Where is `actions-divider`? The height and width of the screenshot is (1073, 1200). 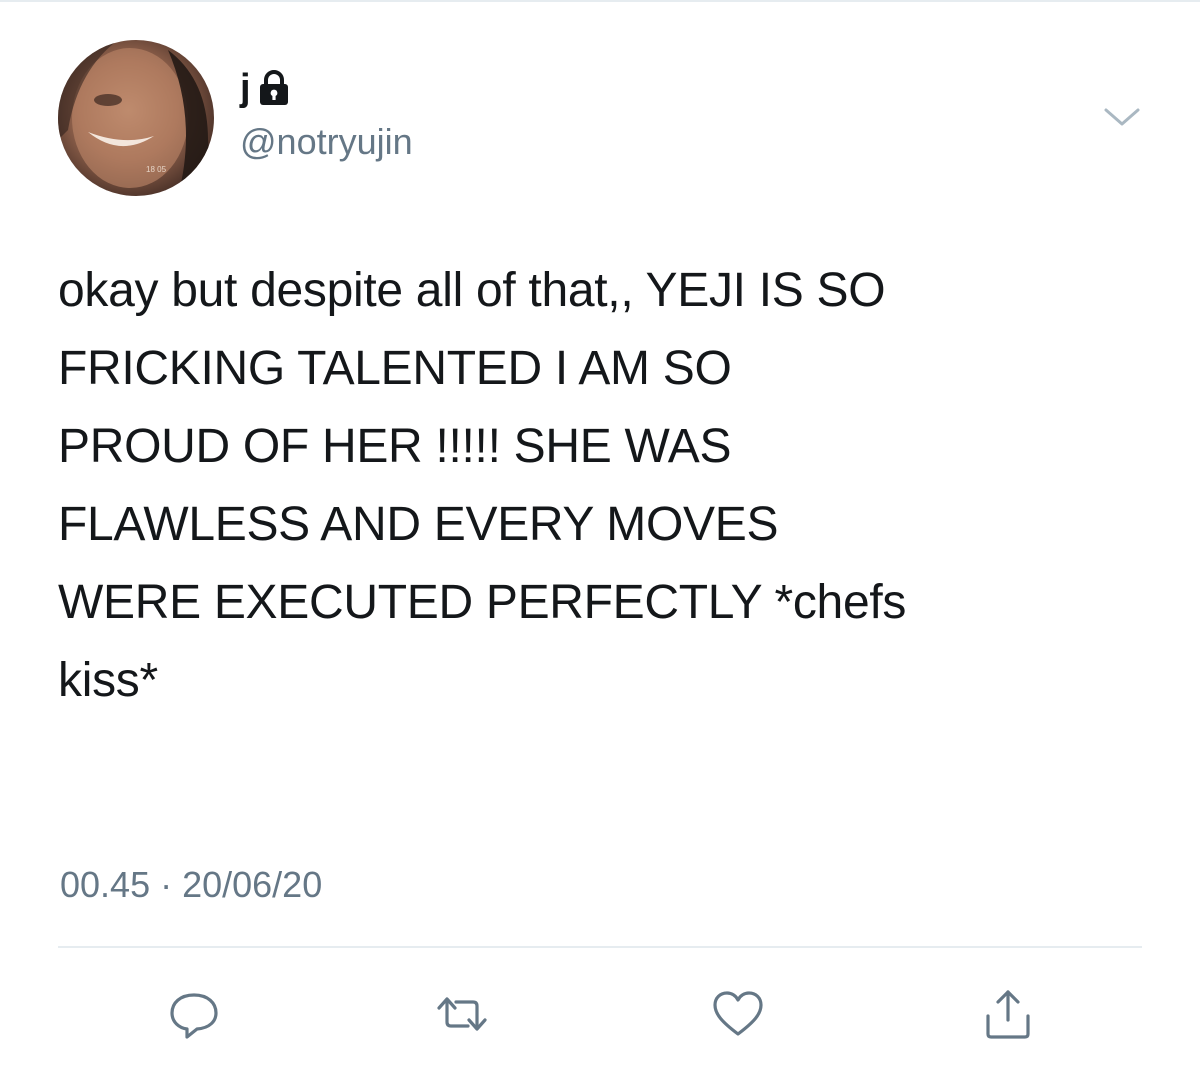 actions-divider is located at coordinates (600, 947).